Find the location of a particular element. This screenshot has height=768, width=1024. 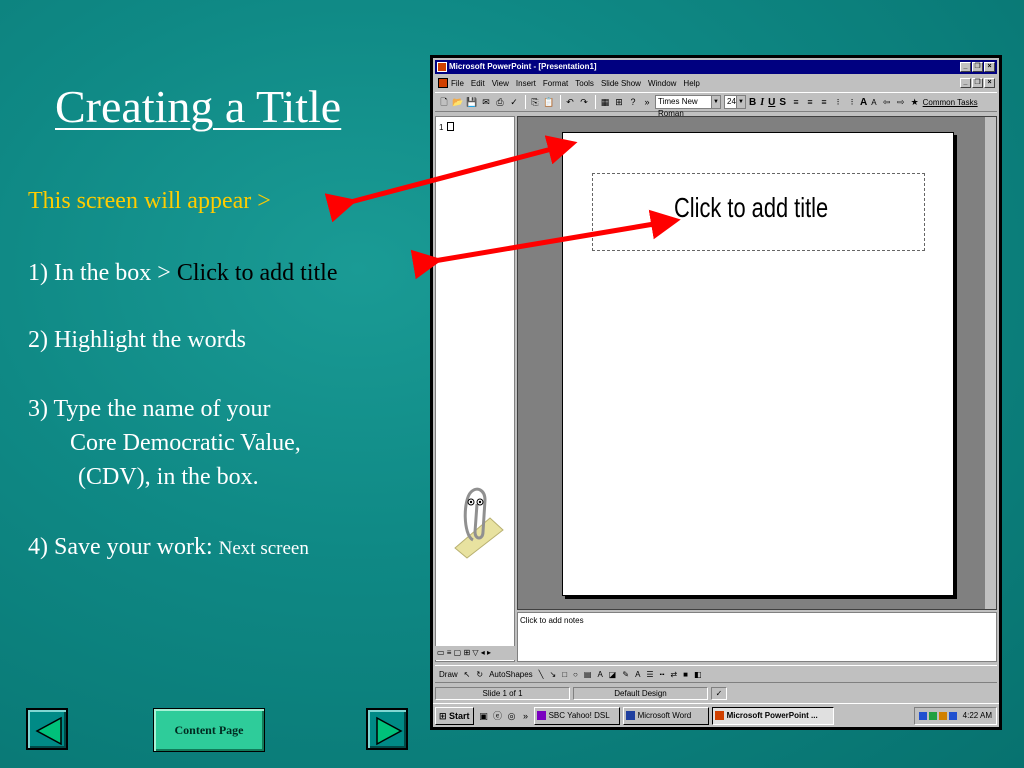

oval-icon: ○ is located at coordinates (575, 674).